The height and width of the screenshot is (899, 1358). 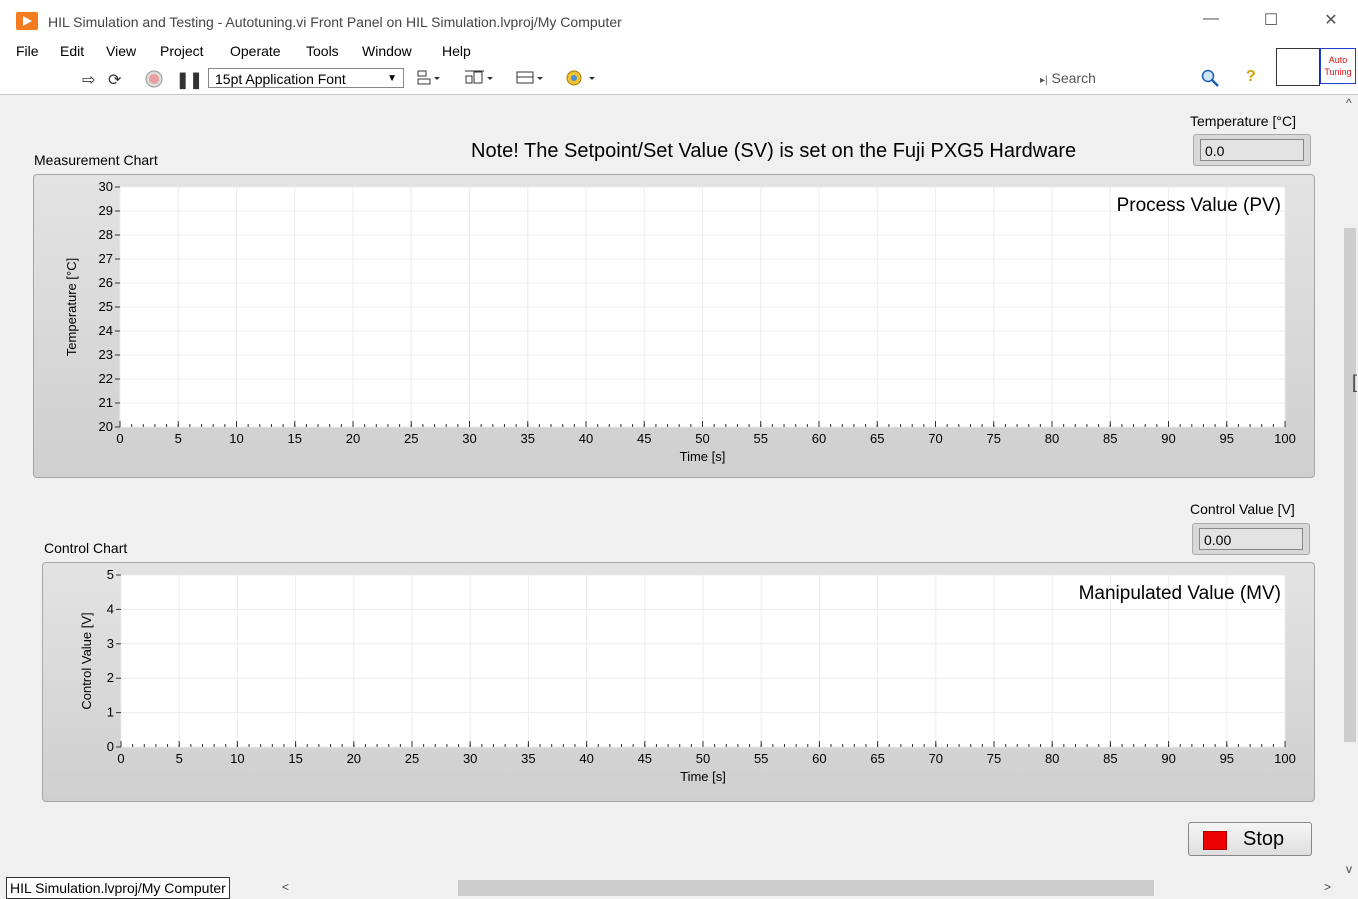 What do you see at coordinates (110, 712) in the screenshot?
I see `y-tick-label: 1` at bounding box center [110, 712].